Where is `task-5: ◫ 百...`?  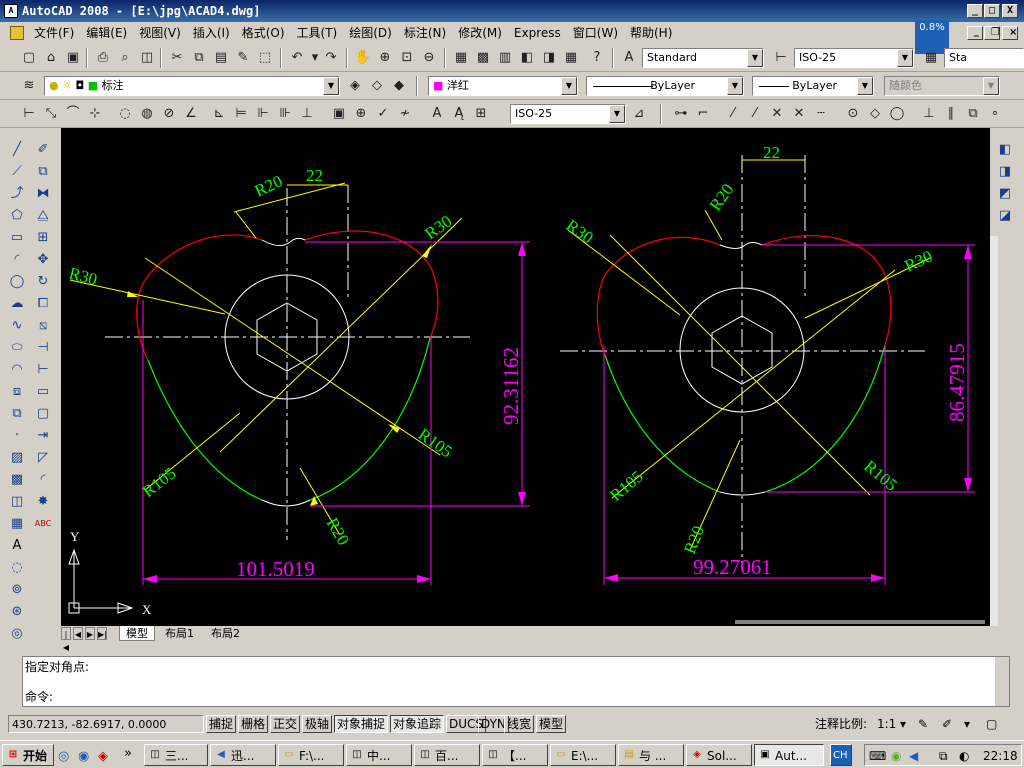 task-5: ◫ 百... is located at coordinates (447, 755).